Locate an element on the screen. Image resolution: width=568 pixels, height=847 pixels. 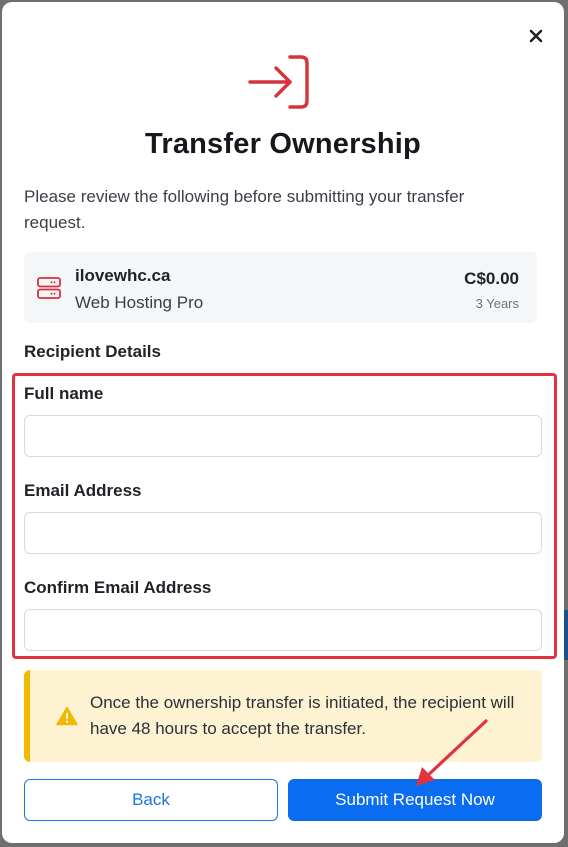
warning-icon is located at coordinates (67, 716).